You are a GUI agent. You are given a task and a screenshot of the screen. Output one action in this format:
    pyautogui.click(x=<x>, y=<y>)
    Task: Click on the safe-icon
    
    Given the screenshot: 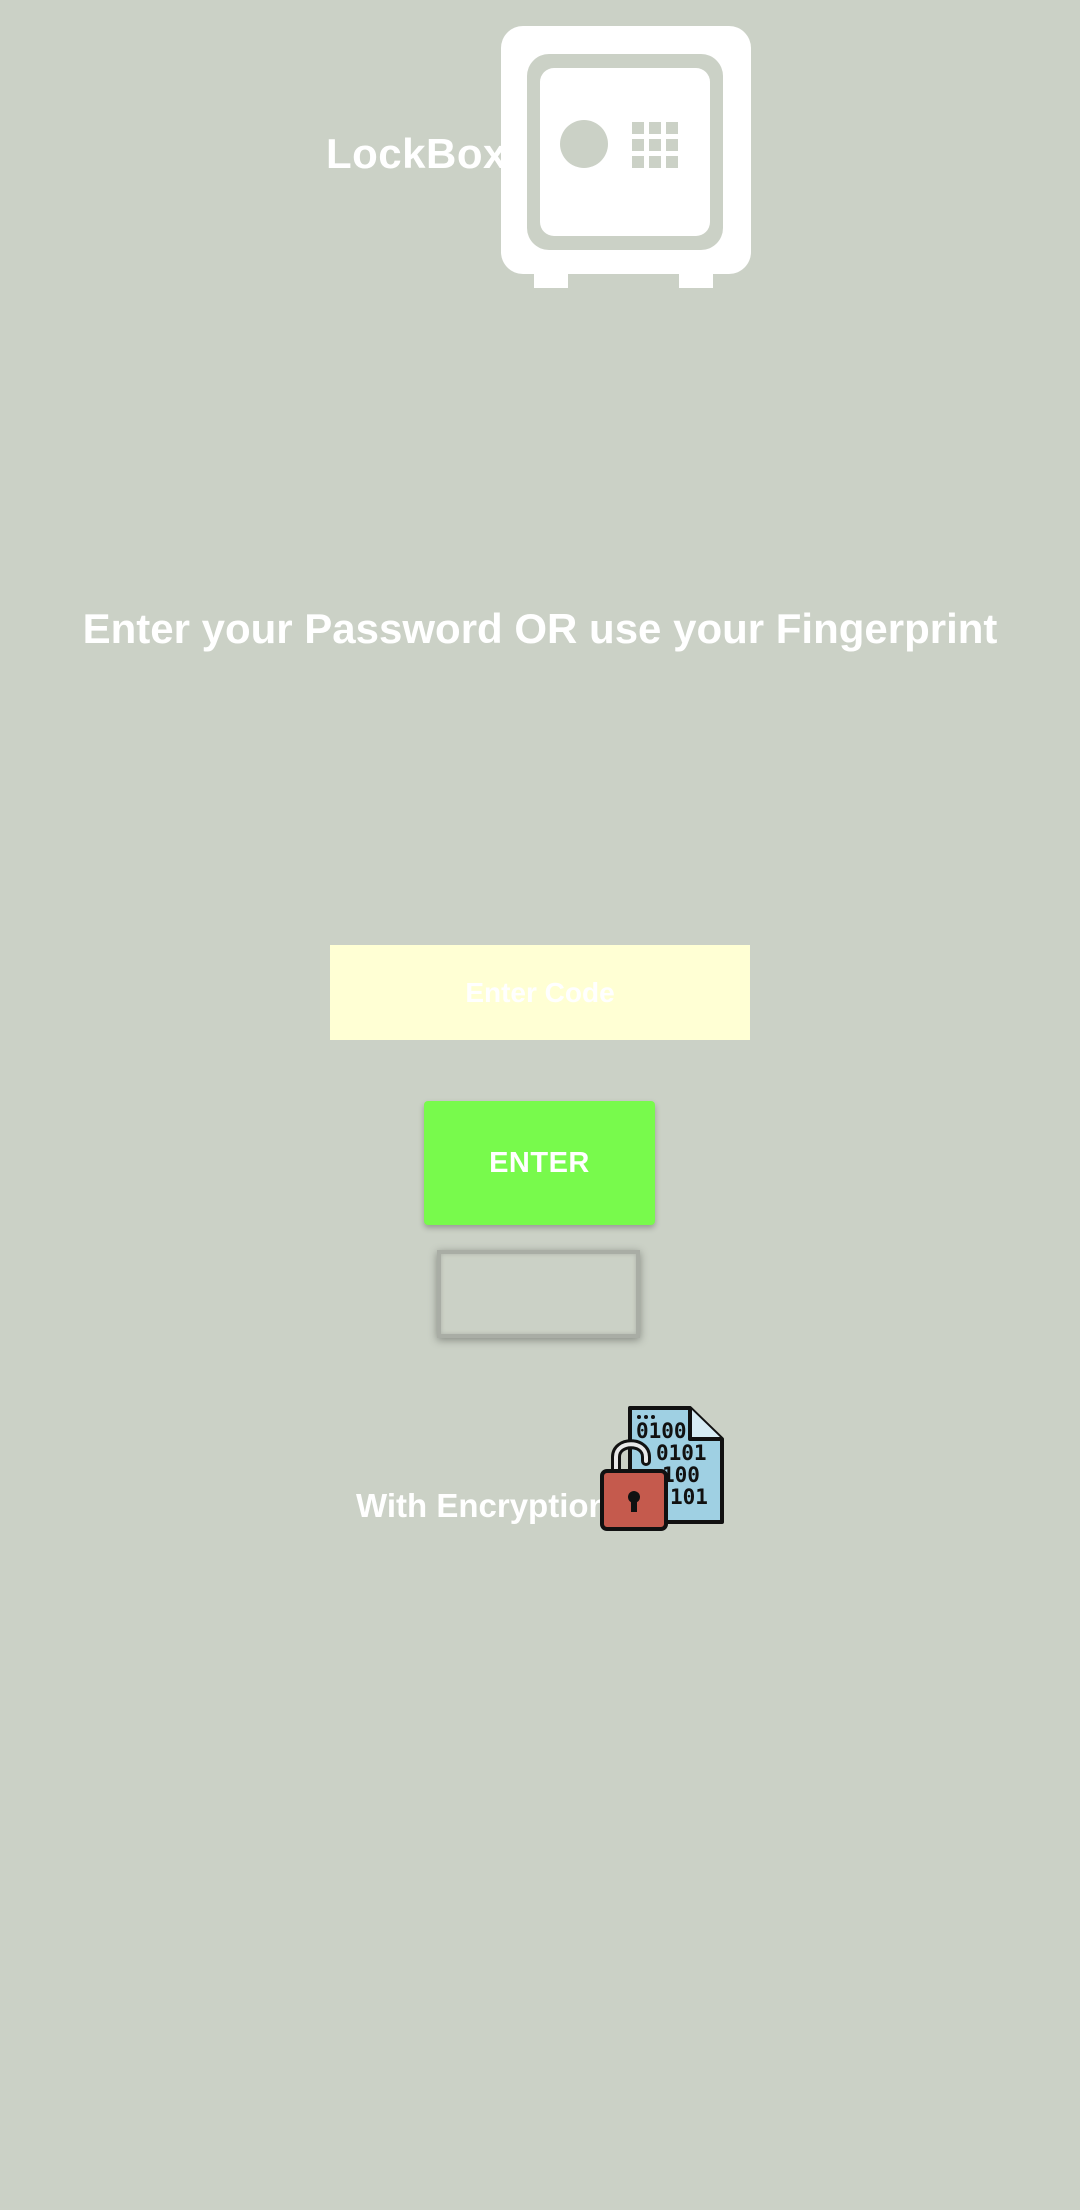 What is the action you would take?
    pyautogui.click(x=626, y=157)
    